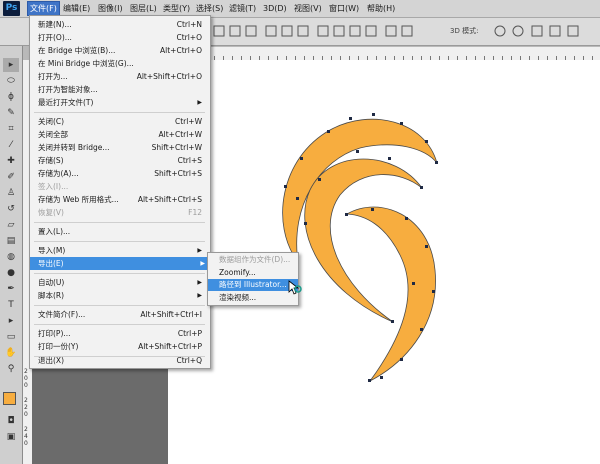  I want to click on menu-item-exit: 退出(X) Ctrl+Q, so click(122, 360).